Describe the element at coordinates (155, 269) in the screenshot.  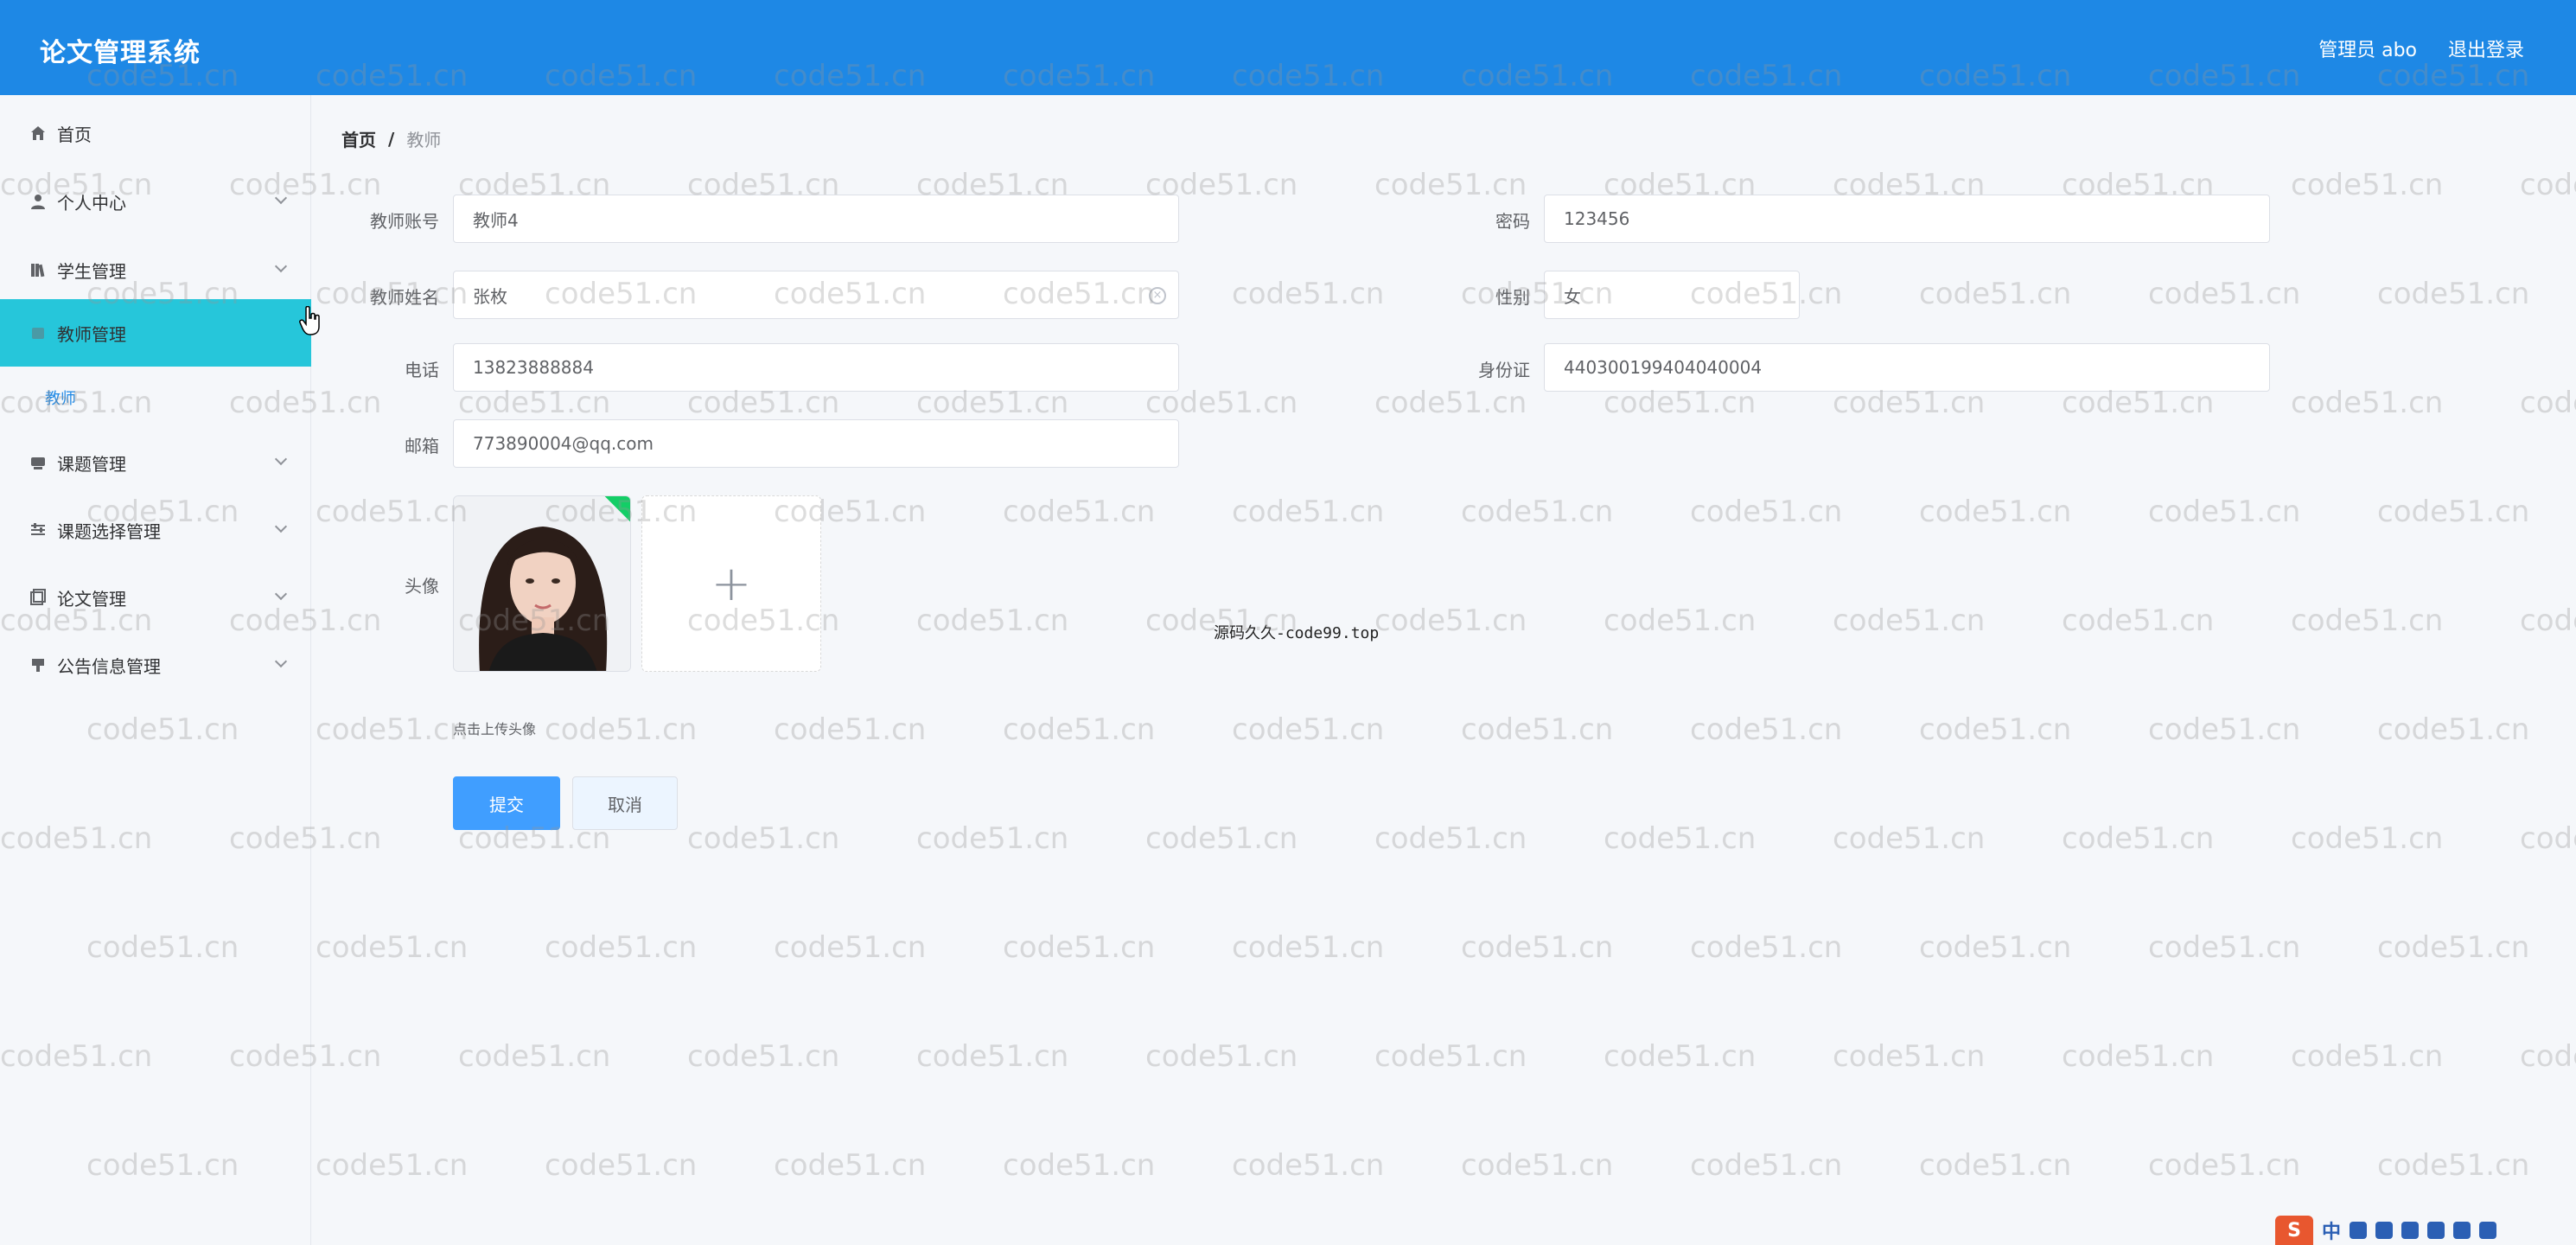
I see `sidebar-item-students: 学生管理` at that location.